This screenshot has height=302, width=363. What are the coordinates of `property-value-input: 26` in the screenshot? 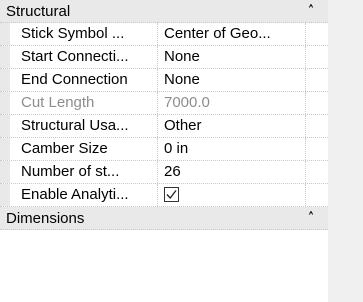 It's located at (232, 172).